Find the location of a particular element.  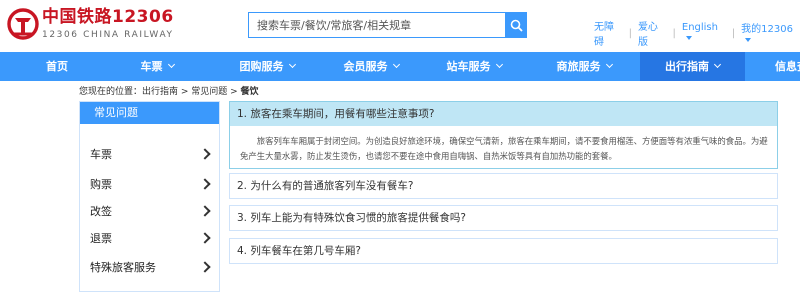

nav-item-station-services: 站车服务 is located at coordinates (474, 66).